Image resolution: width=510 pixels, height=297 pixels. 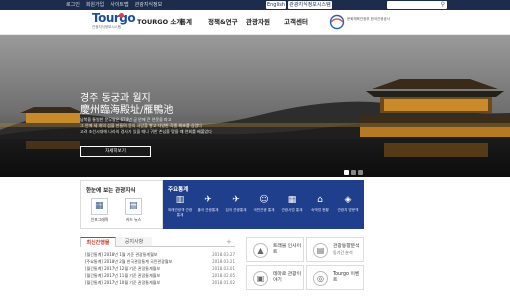 What do you see at coordinates (119, 5) in the screenshot?
I see `sitemap-link: 사이트맵` at bounding box center [119, 5].